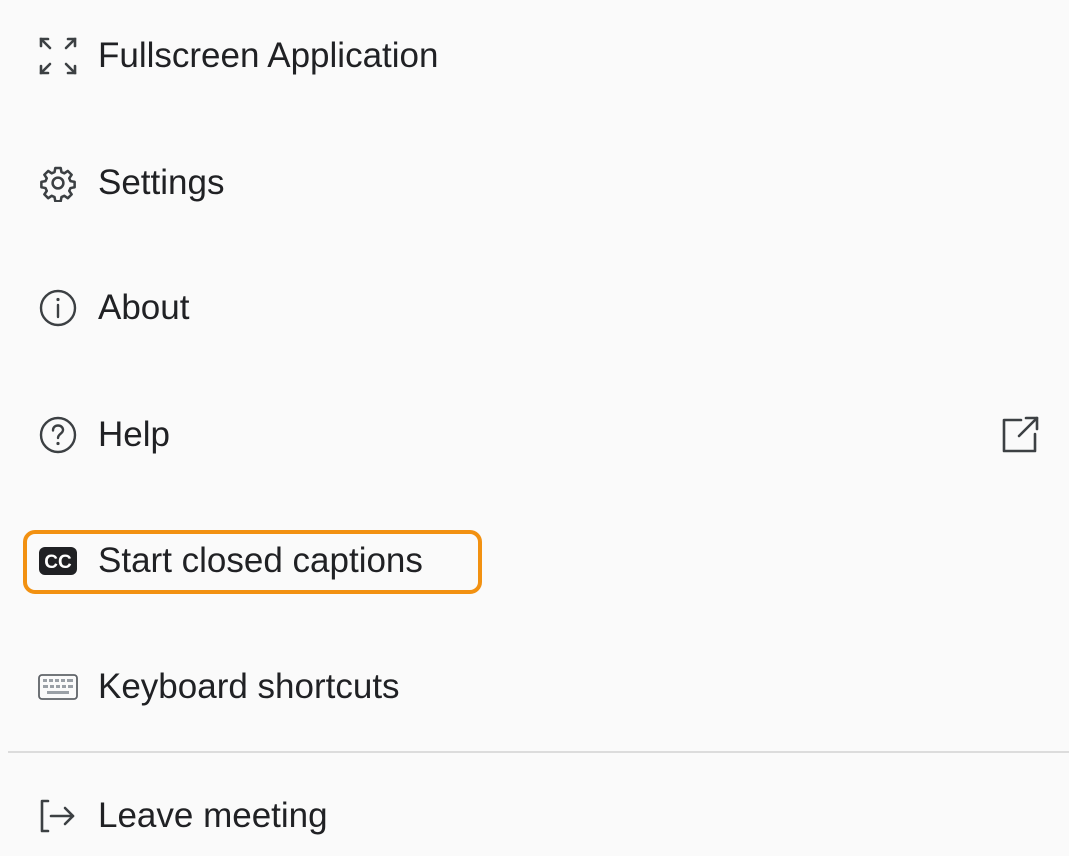 The width and height of the screenshot is (1069, 856). What do you see at coordinates (534, 816) in the screenshot?
I see `menu-item-leave-meeting: Leave meeting` at bounding box center [534, 816].